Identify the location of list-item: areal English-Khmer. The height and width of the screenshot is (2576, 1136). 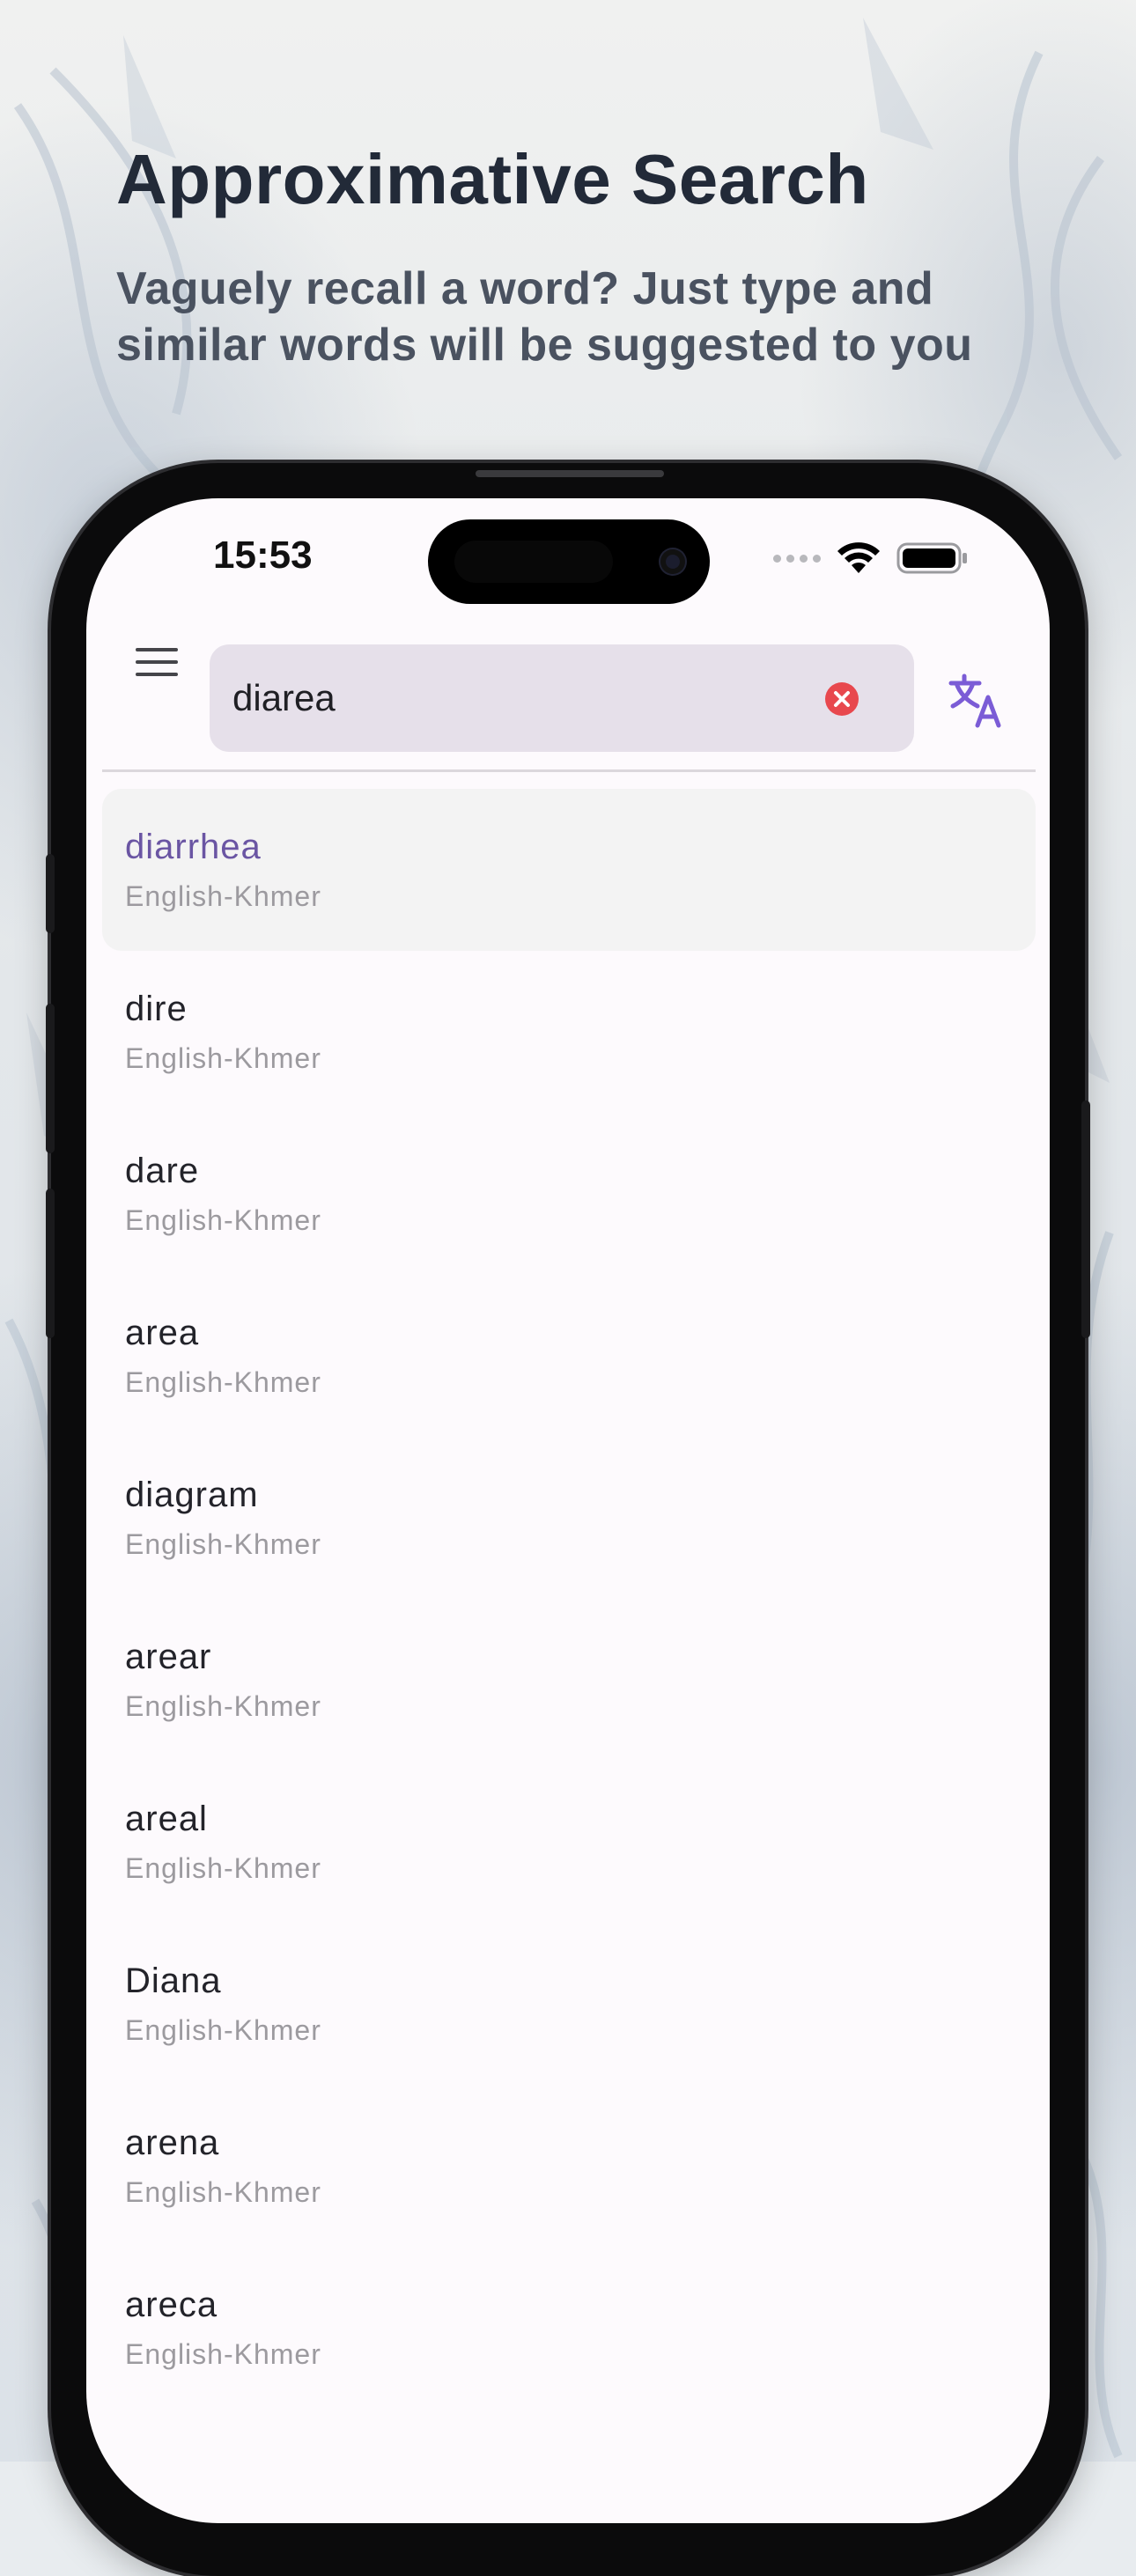
(569, 1842).